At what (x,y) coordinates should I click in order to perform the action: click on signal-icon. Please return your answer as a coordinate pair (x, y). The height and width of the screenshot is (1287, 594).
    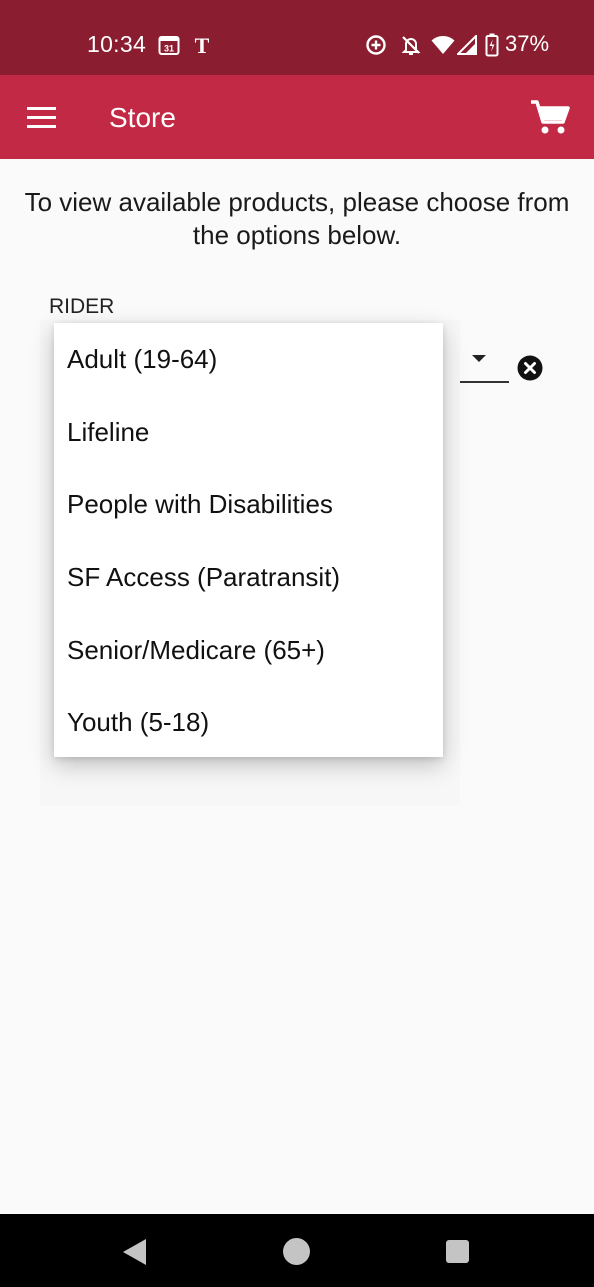
    Looking at the image, I should click on (466, 46).